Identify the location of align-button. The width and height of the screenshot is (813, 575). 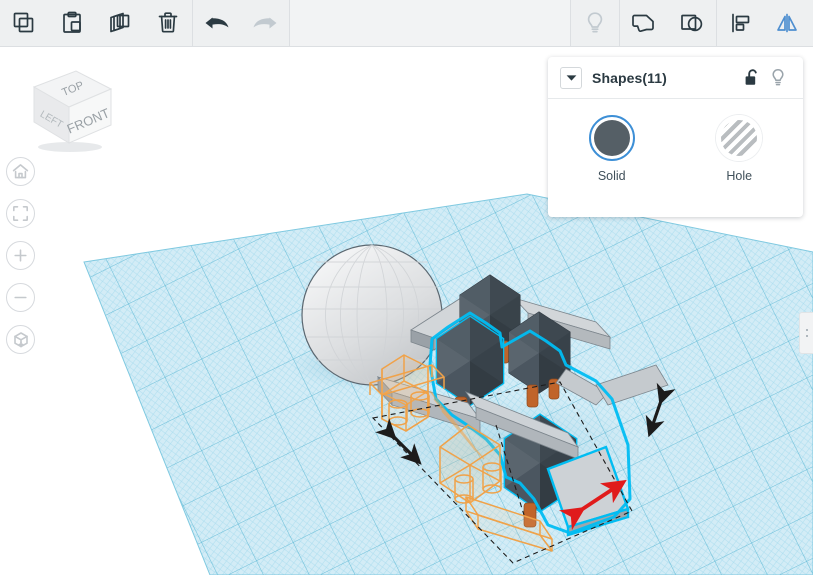
(741, 23).